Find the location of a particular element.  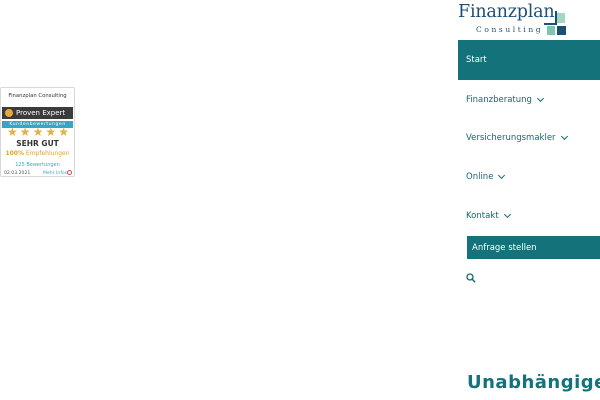

widget-date: 02.03.2021 is located at coordinates (17, 173).